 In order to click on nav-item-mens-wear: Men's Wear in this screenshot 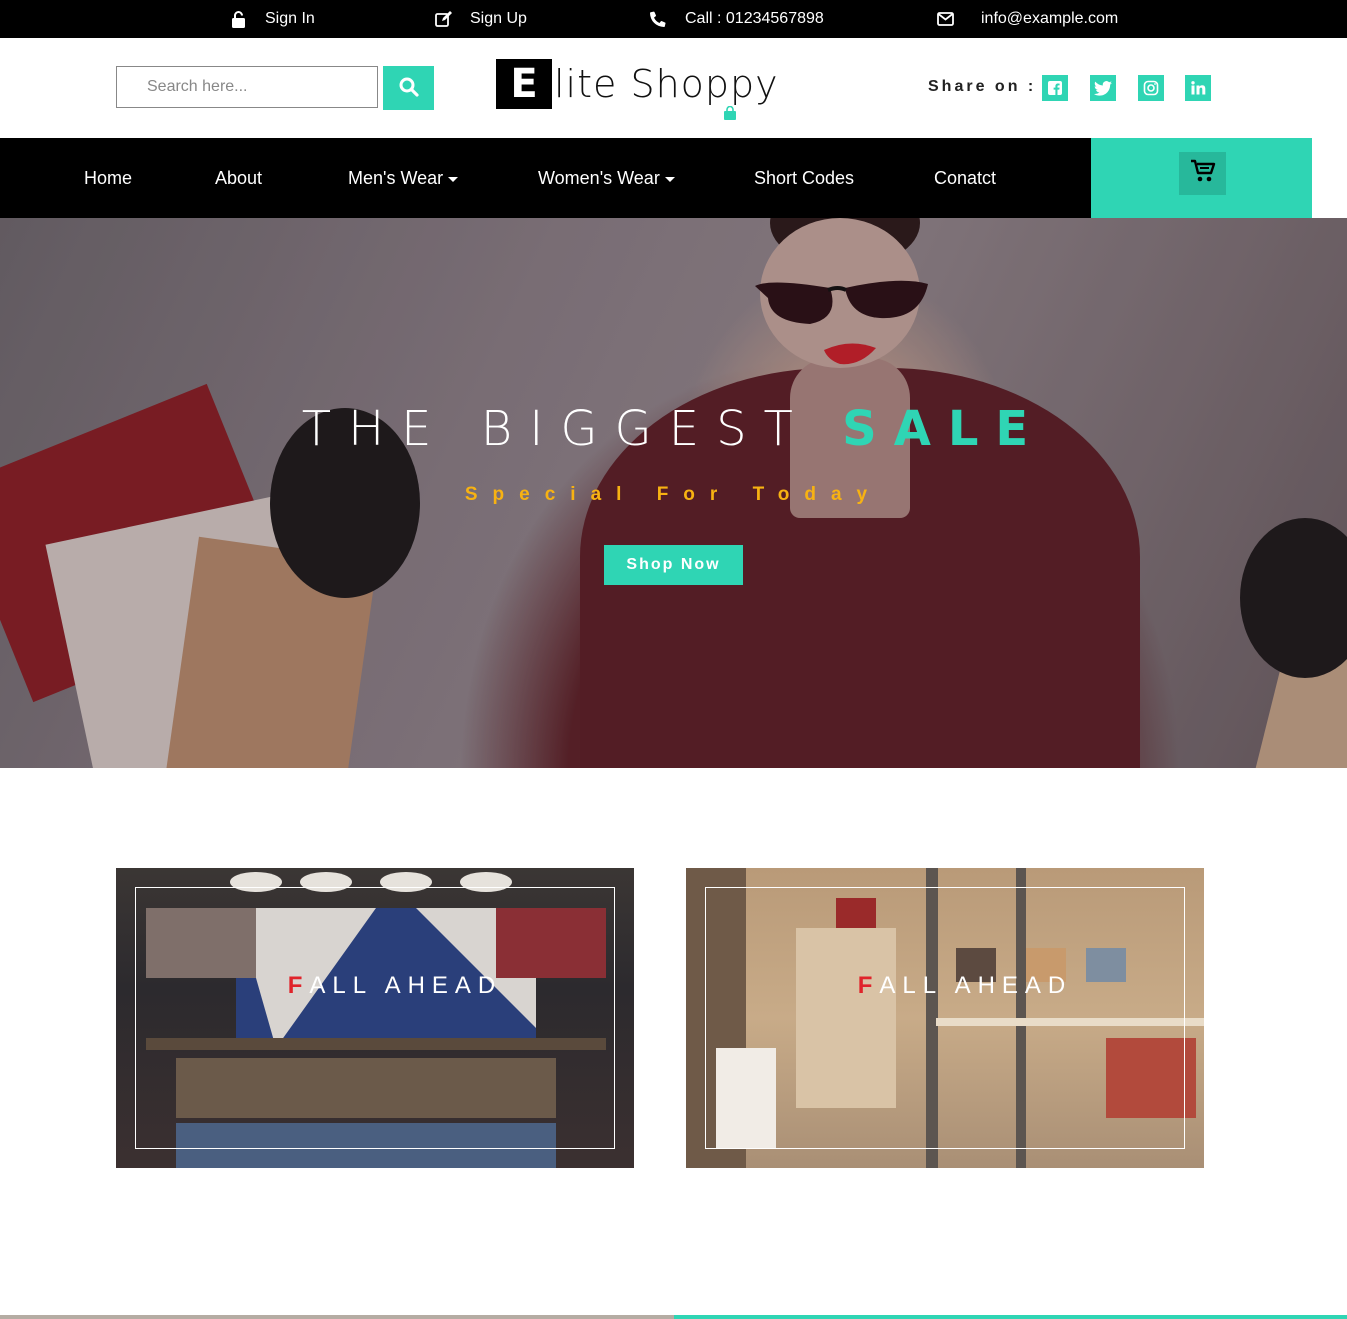, I will do `click(403, 178)`.